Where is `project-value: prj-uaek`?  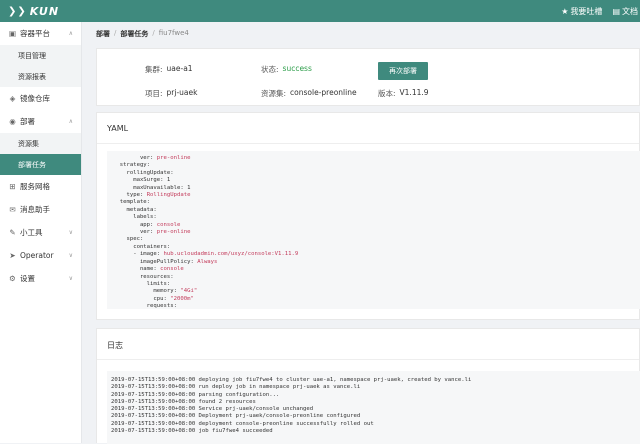
project-value: prj-uaek is located at coordinates (182, 92).